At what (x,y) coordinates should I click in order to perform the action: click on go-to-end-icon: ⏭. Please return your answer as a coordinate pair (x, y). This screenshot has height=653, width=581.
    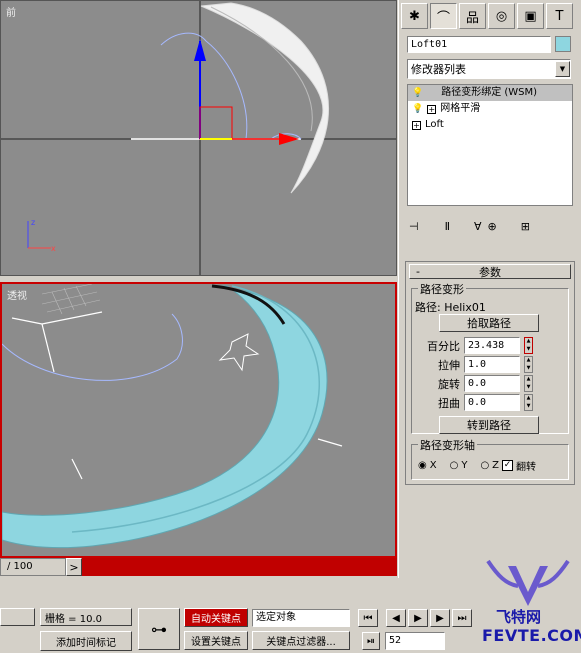
    Looking at the image, I should click on (462, 618).